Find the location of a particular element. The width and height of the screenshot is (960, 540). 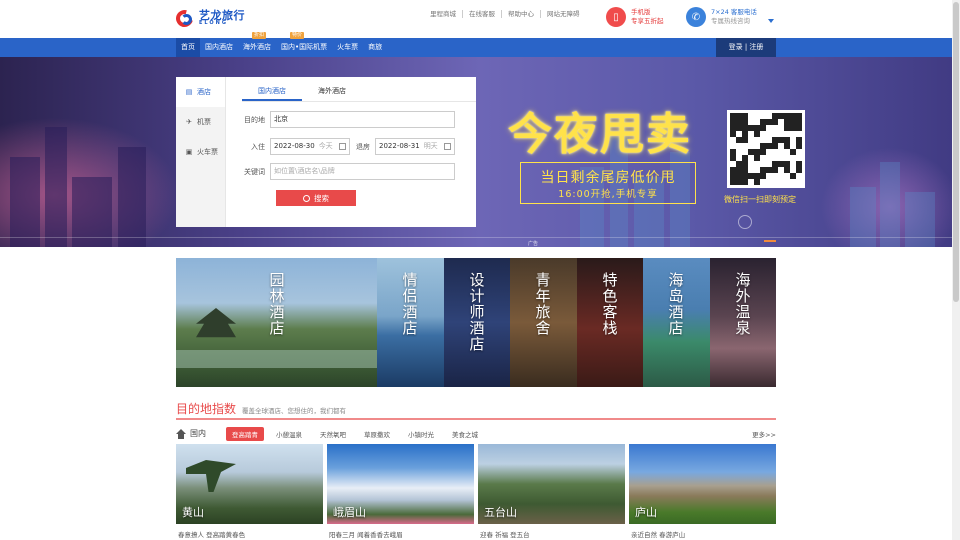

theme-garden-hotel: 园林酒店 is located at coordinates (276, 322).